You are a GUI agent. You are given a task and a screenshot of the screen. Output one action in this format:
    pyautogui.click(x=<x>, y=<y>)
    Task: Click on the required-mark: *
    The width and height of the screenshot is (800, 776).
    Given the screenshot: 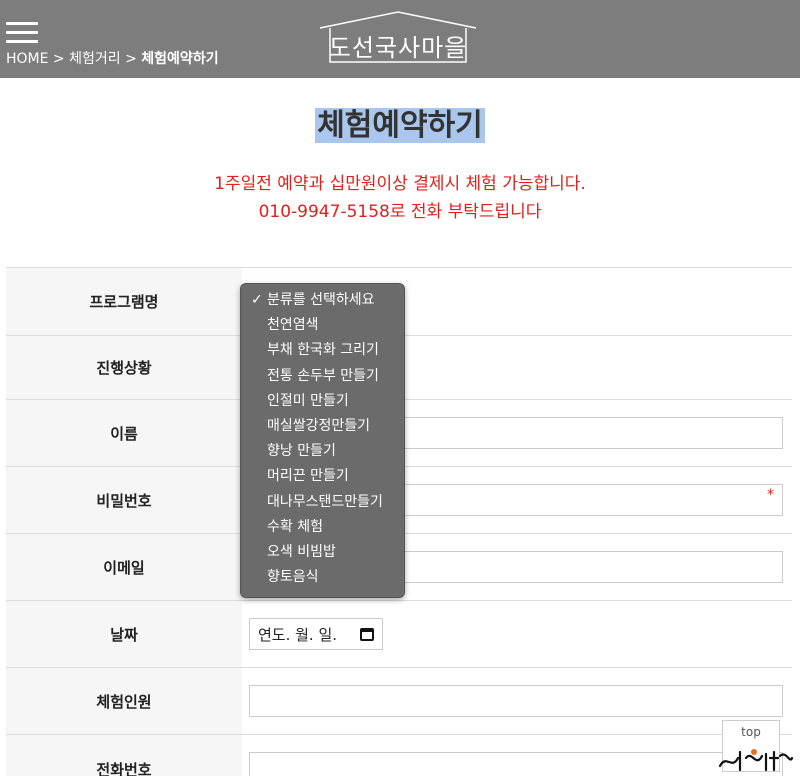 What is the action you would take?
    pyautogui.click(x=770, y=495)
    